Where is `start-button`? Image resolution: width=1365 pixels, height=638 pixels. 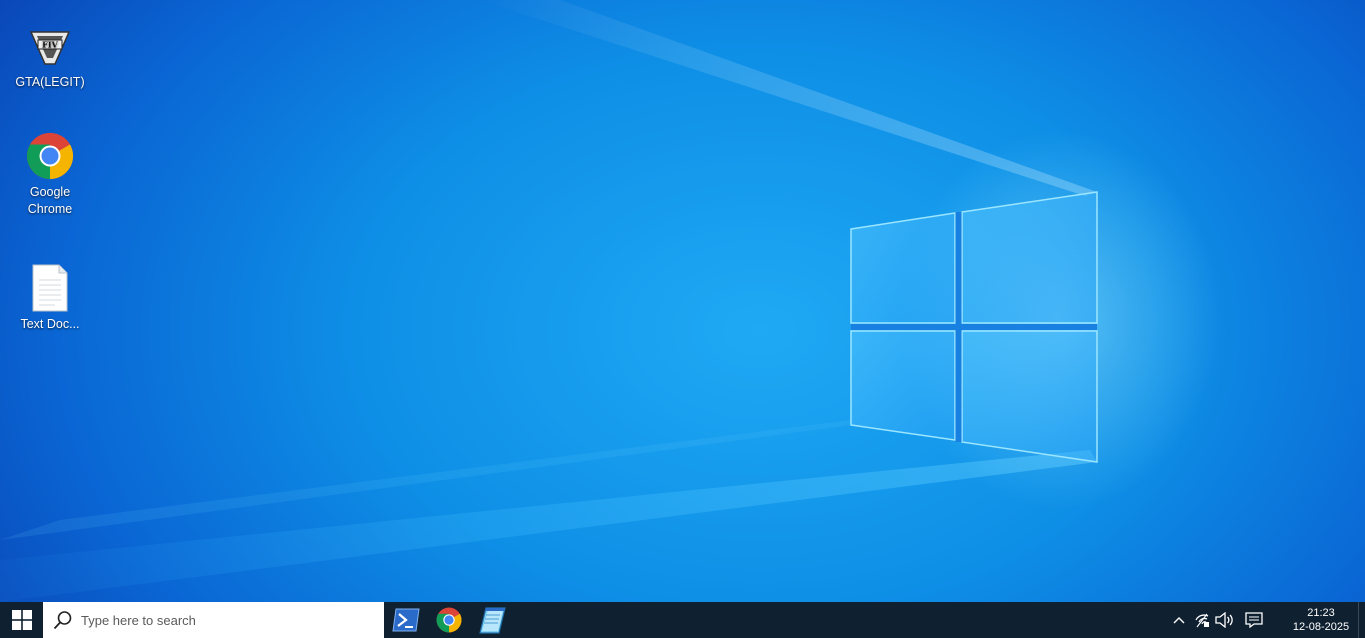
start-button is located at coordinates (21, 620).